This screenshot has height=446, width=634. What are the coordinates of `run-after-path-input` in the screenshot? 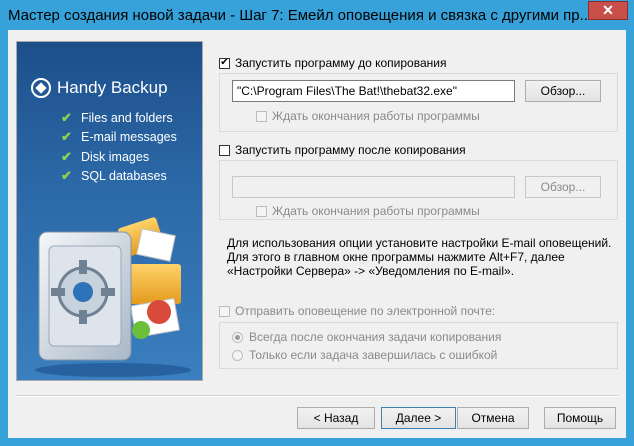 It's located at (373, 187).